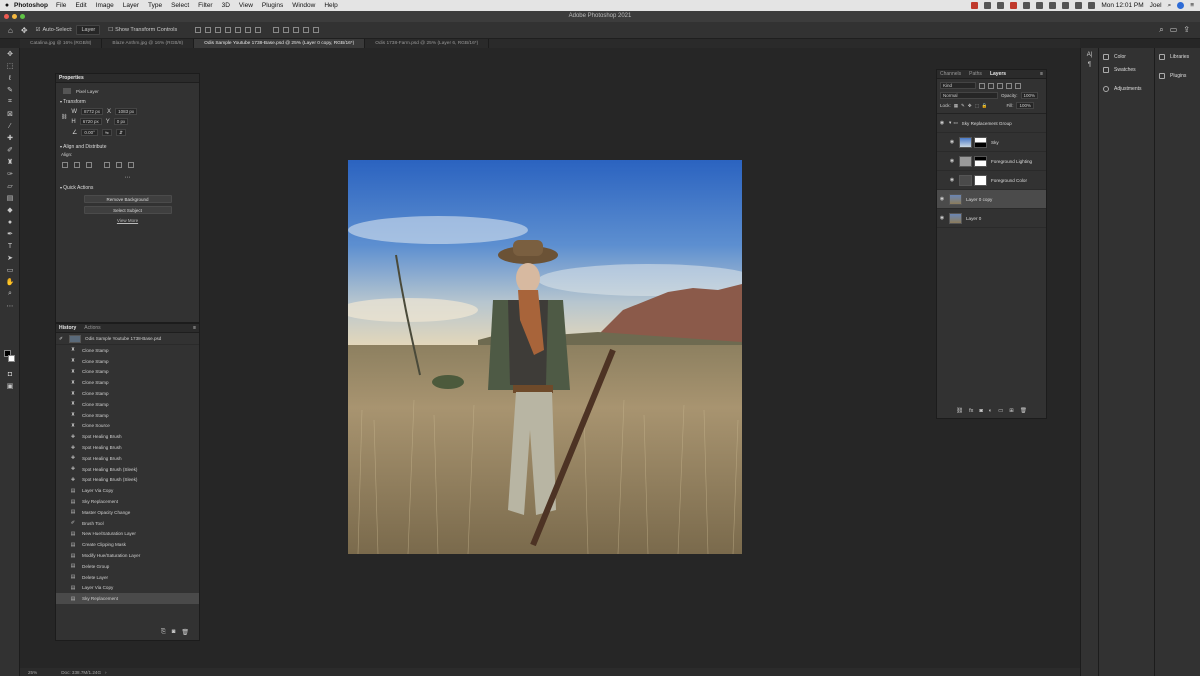  Describe the element at coordinates (1125, 70) in the screenshot. I see `swatches-panel-label: Swatches` at that location.